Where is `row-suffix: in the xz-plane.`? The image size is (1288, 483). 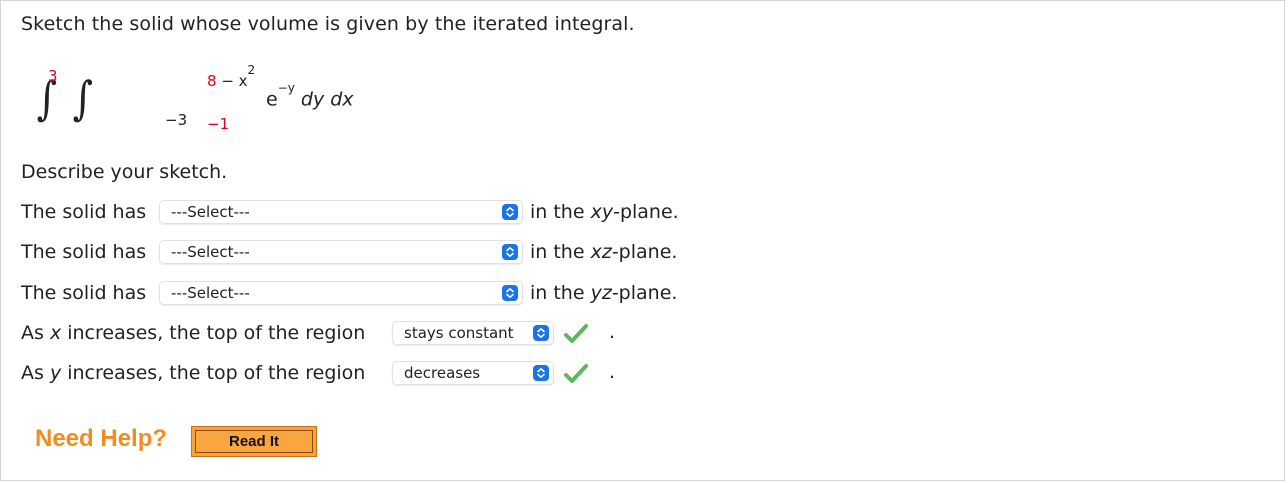
row-suffix: in the xz-plane. is located at coordinates (604, 252).